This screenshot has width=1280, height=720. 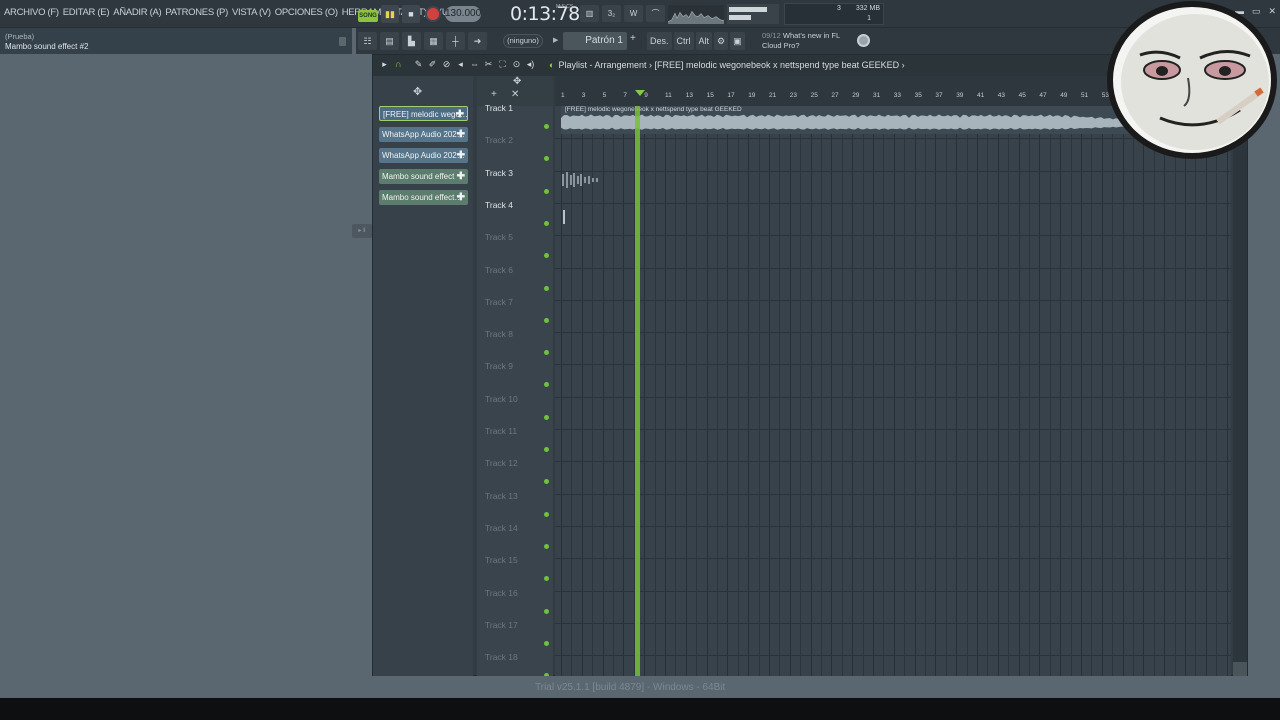 I want to click on zoom-tool-icon: ⊙, so click(x=516, y=64).